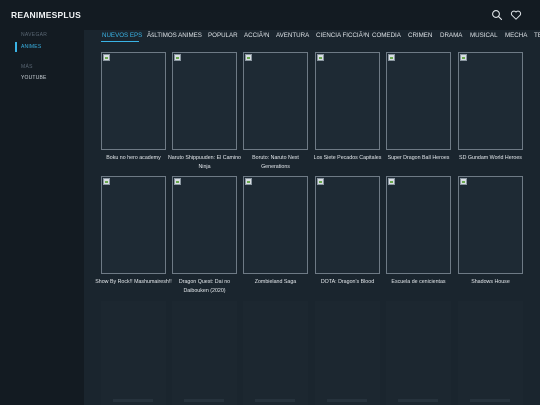 This screenshot has height=405, width=540. Describe the element at coordinates (347, 282) in the screenshot. I see `anime-title: DOTA: Dragon's Blood` at that location.